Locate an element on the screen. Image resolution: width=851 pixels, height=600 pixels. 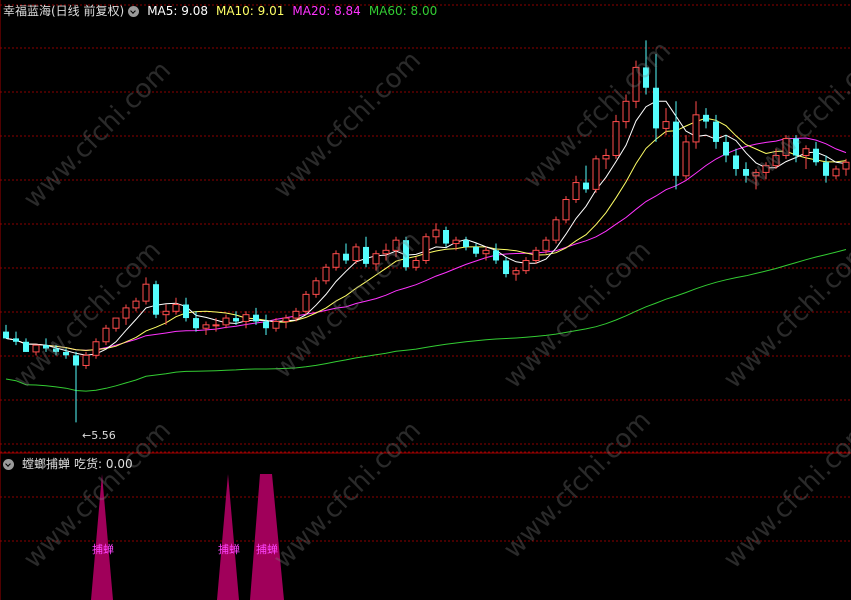
low-price-marker: ←5.56 is located at coordinates (99, 435).